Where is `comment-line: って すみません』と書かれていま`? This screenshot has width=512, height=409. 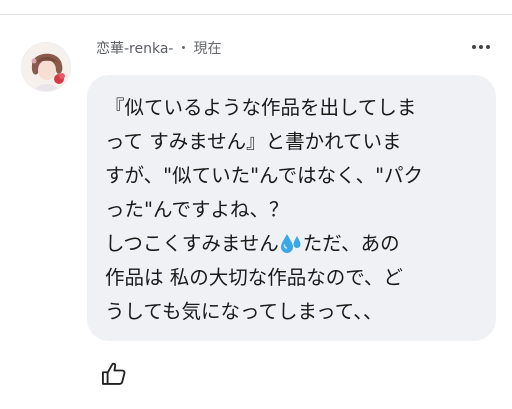
comment-line: って すみません』と書かれていま is located at coordinates (253, 141).